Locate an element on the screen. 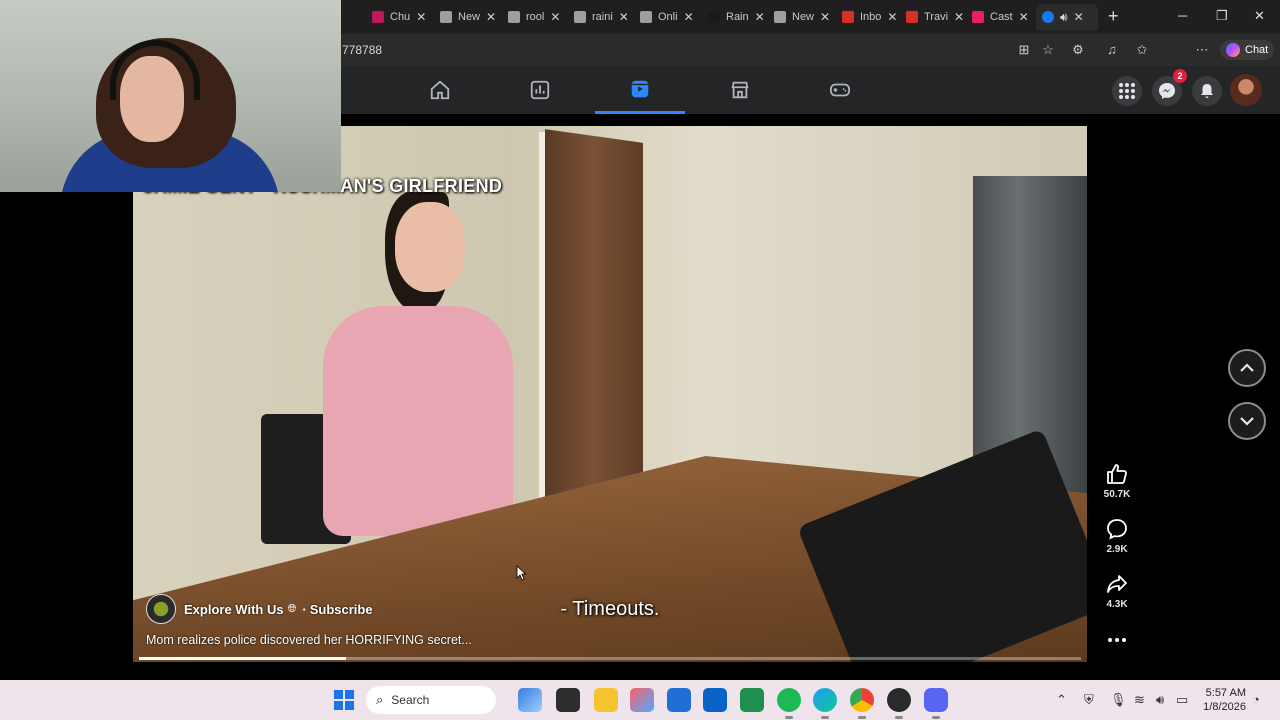 This screenshot has height=720, width=1280. comment-count: 2.9K is located at coordinates (1117, 549).